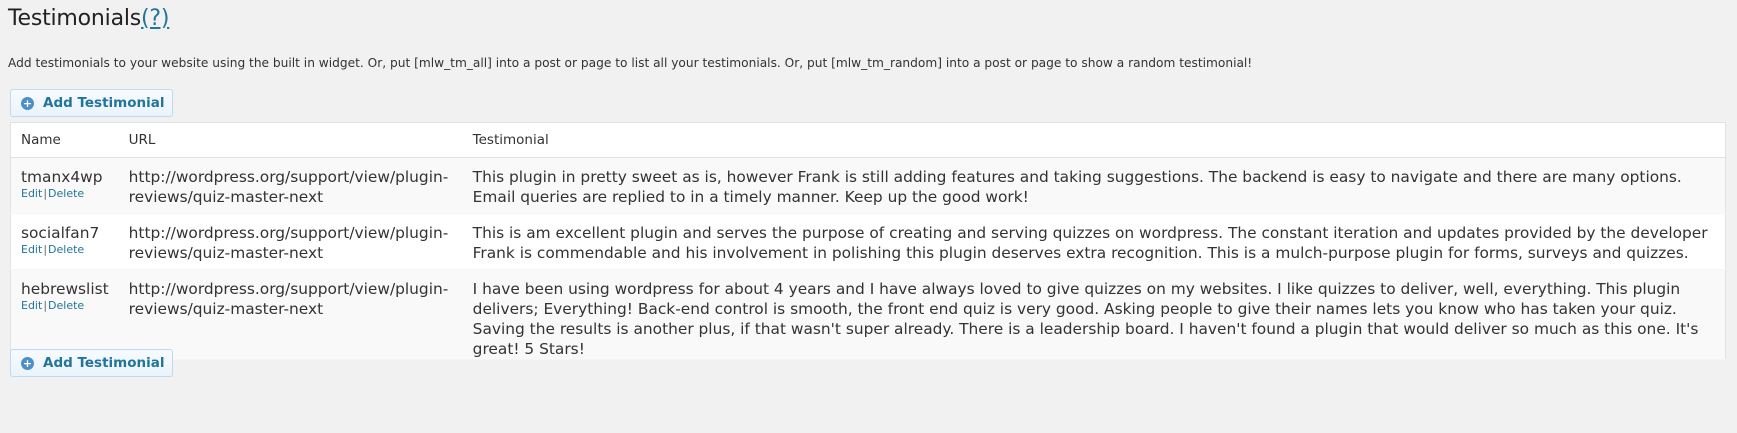 Image resolution: width=1737 pixels, height=433 pixels. Describe the element at coordinates (1094, 140) in the screenshot. I see `column-header-testimonial: Testimonial` at that location.